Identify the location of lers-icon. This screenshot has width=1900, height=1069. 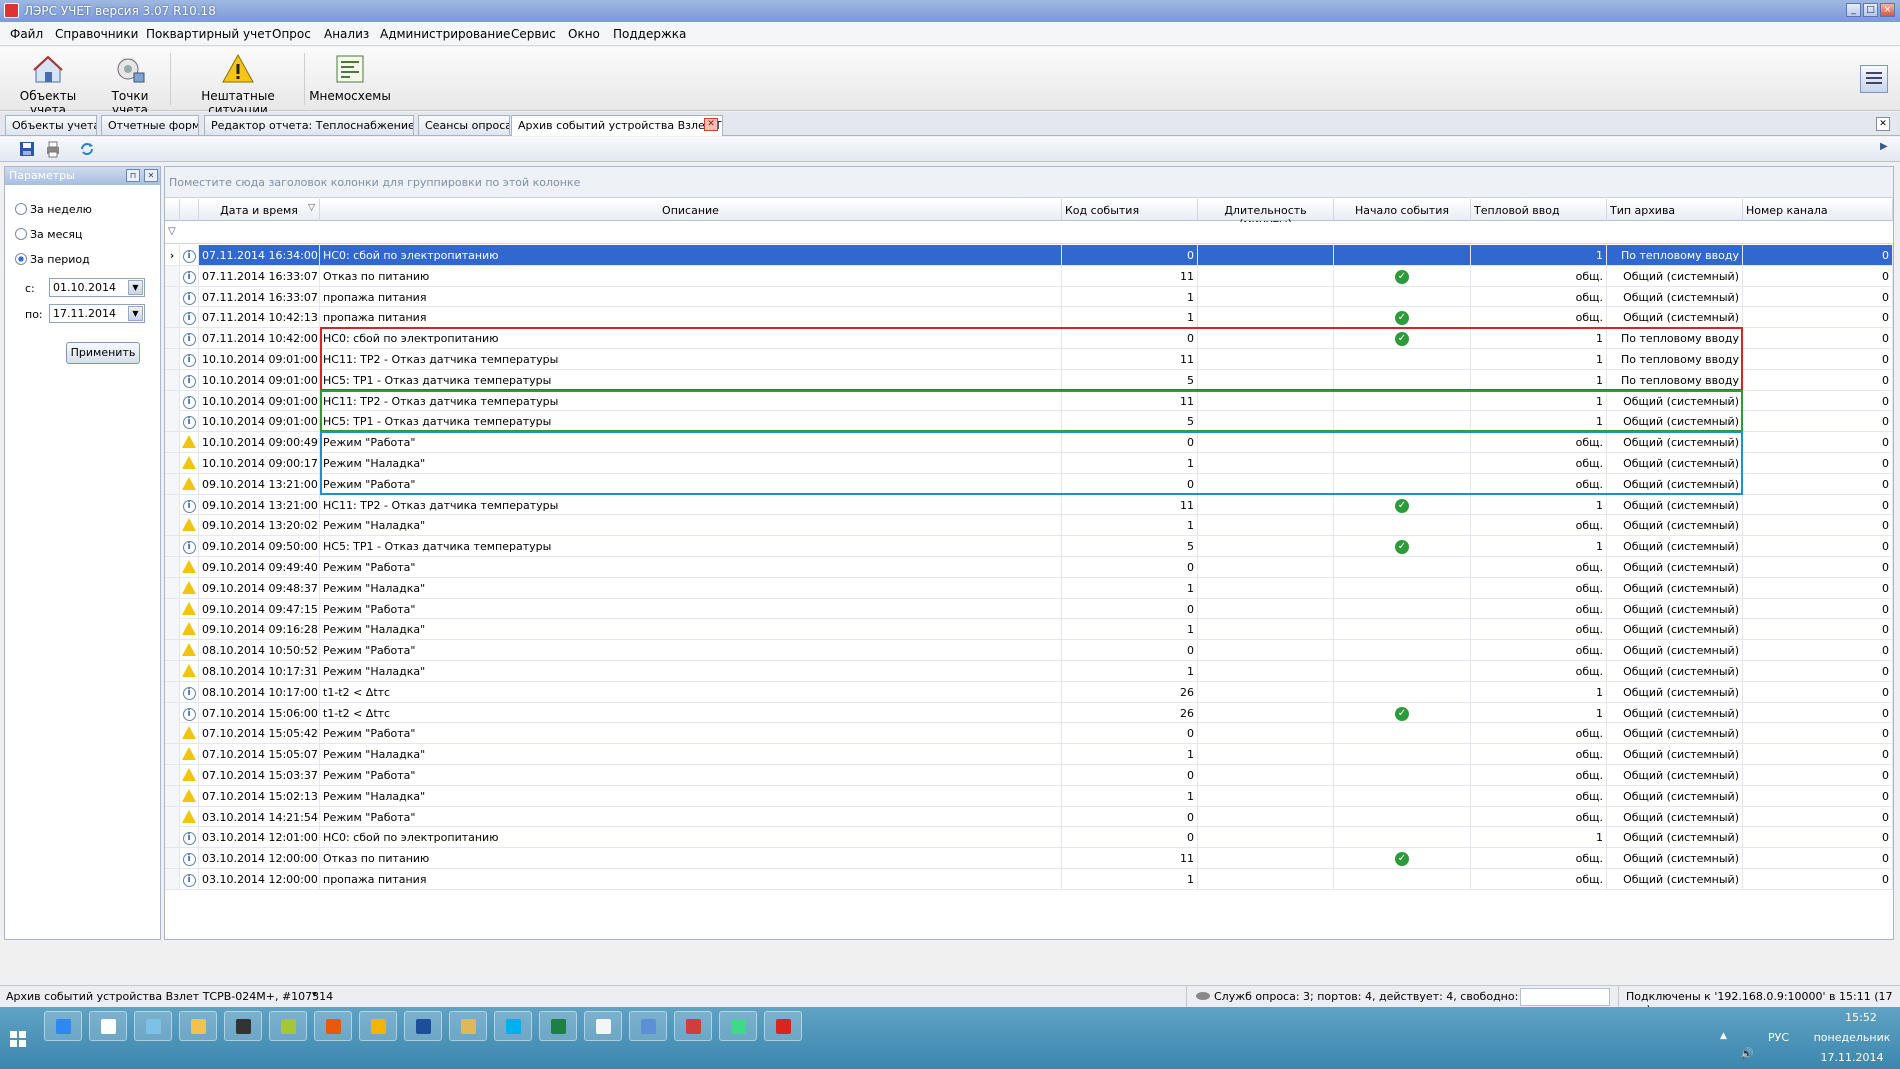
(693, 1026).